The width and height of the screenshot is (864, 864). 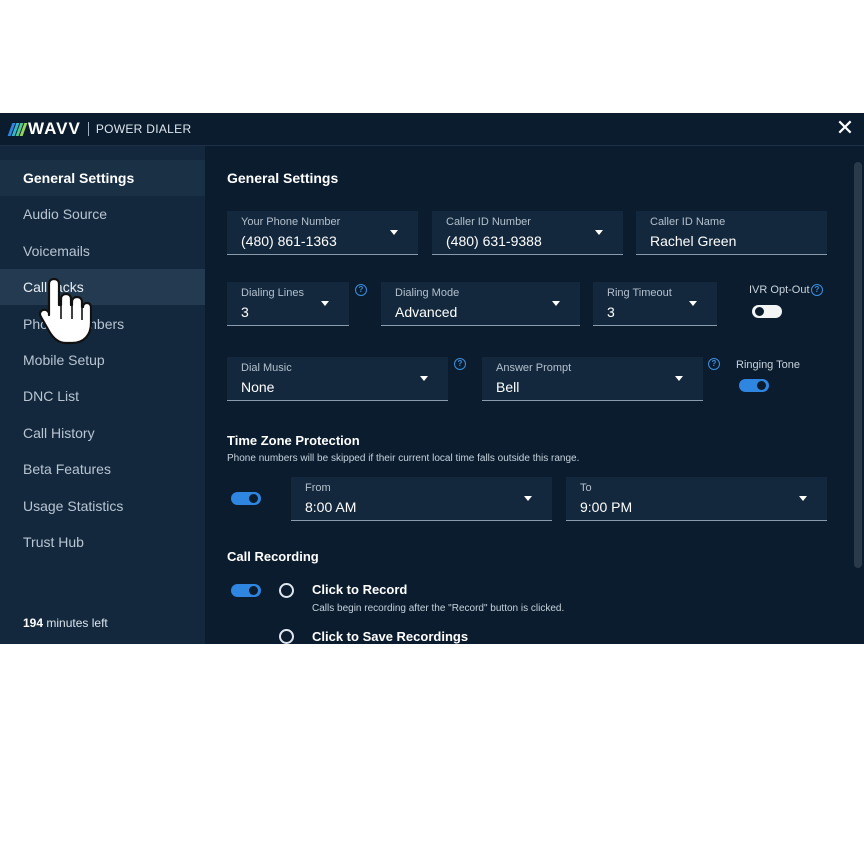 What do you see at coordinates (245, 312) in the screenshot?
I see `dialing-lines-value: 3` at bounding box center [245, 312].